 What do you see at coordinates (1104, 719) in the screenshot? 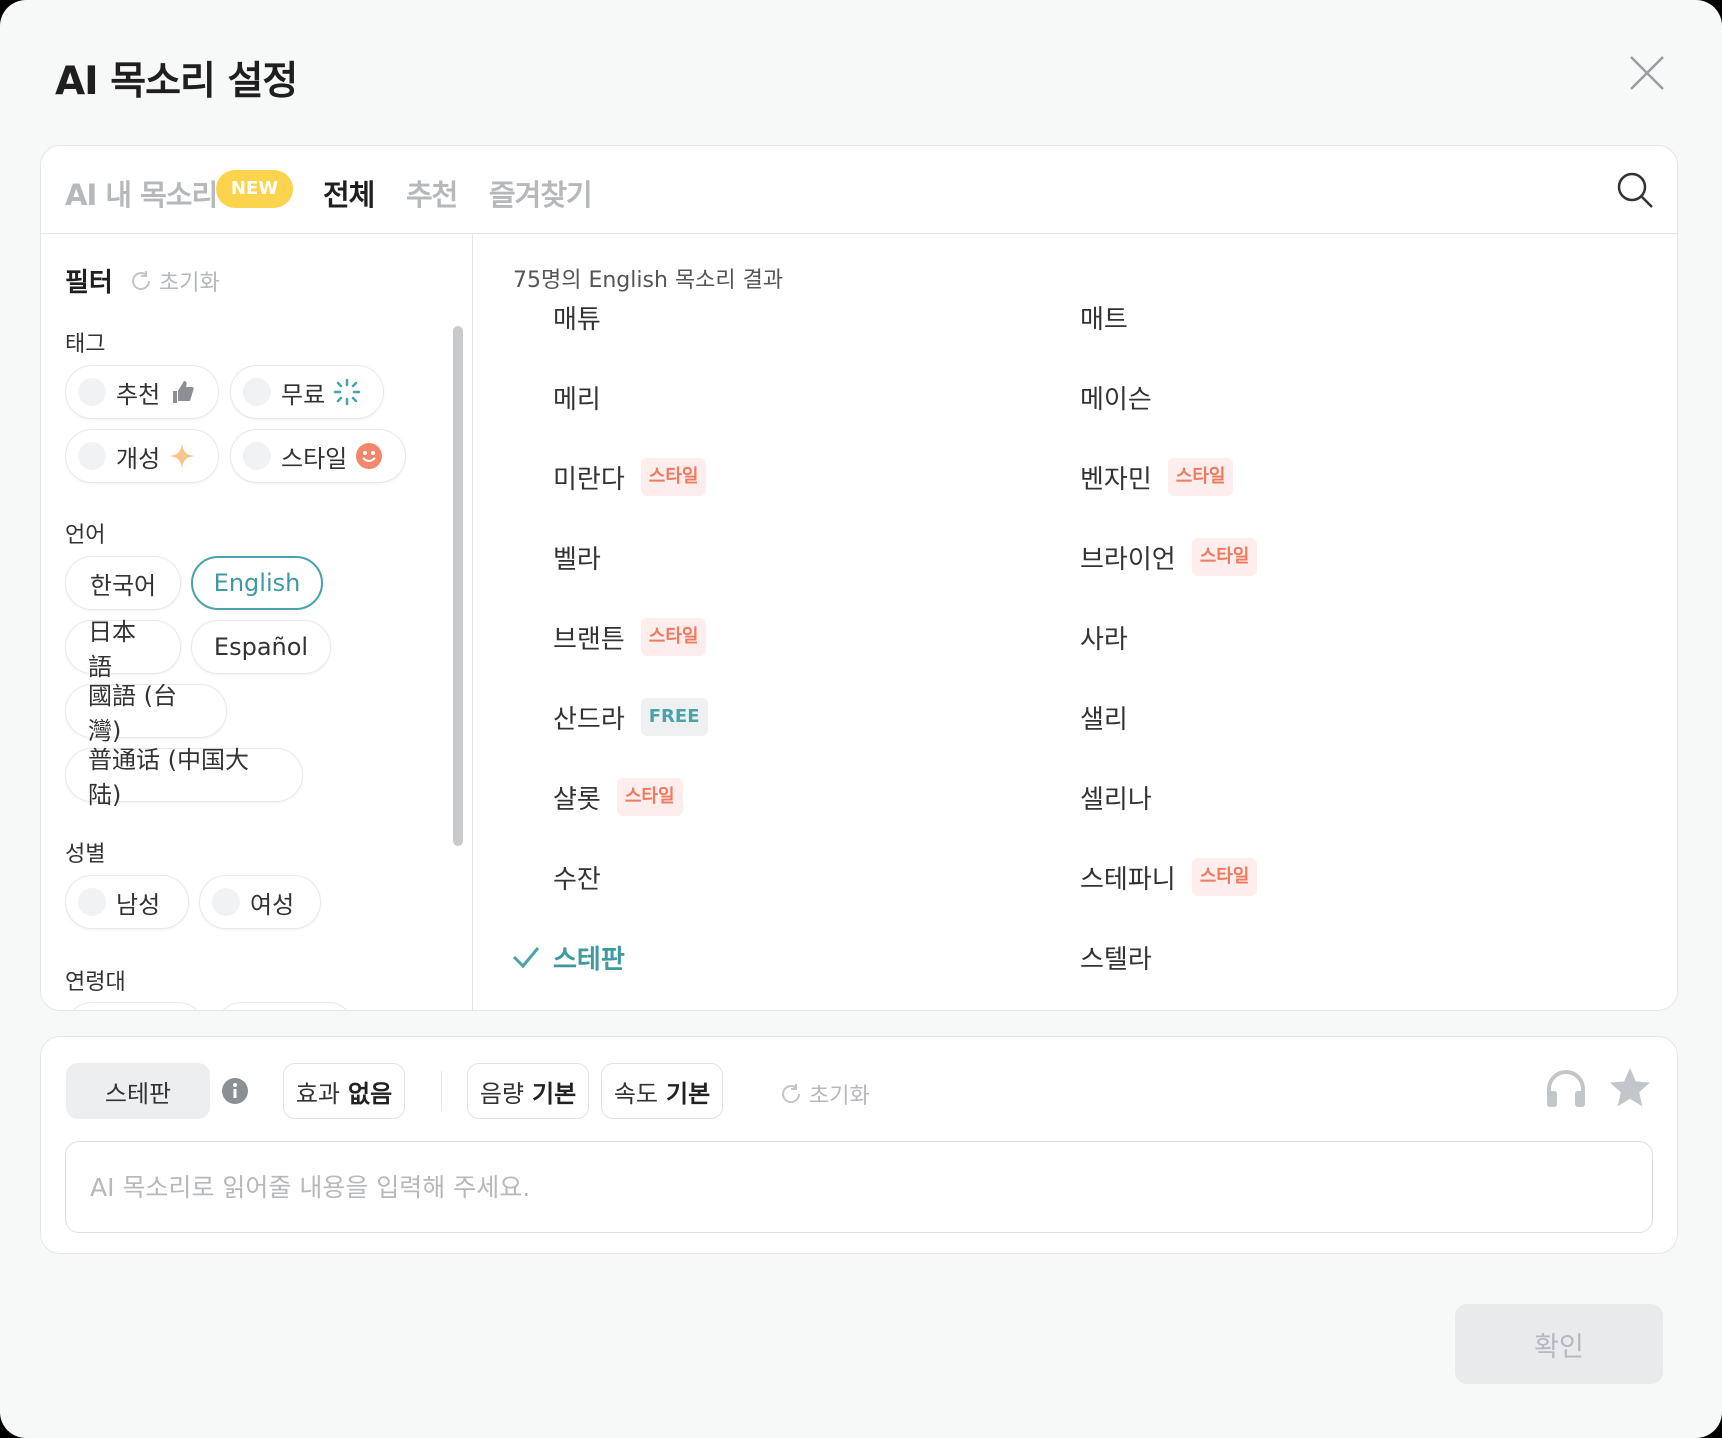
I see `voice-name: 샐리` at bounding box center [1104, 719].